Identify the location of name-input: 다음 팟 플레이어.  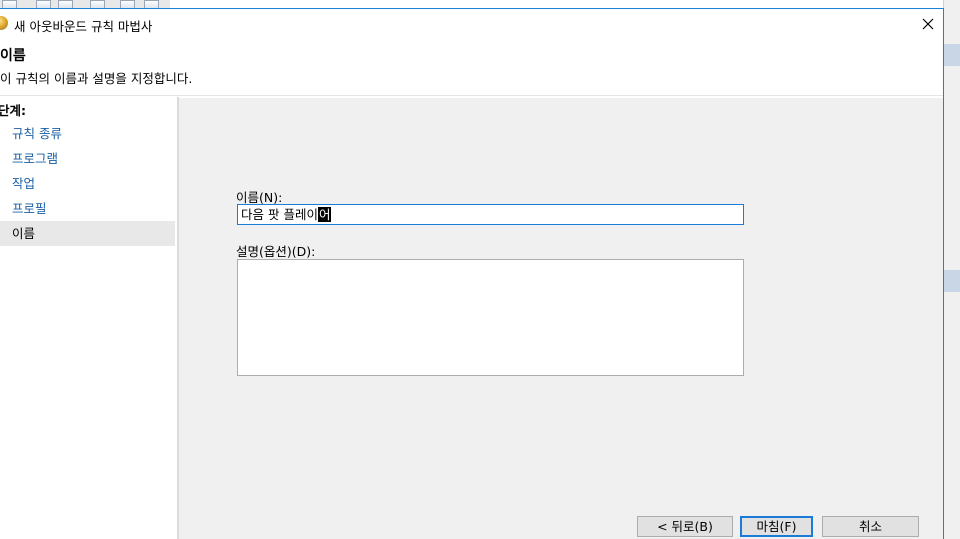
(490, 214).